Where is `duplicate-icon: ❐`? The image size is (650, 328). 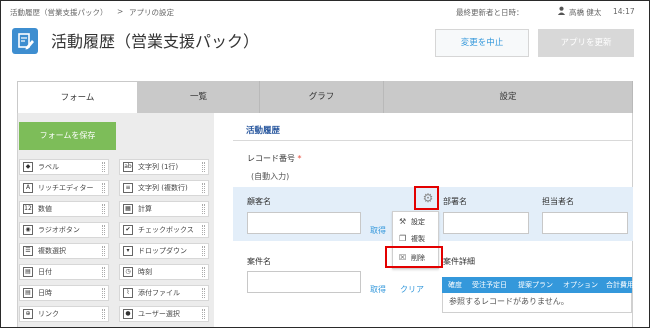
duplicate-icon: ❐ is located at coordinates (403, 238).